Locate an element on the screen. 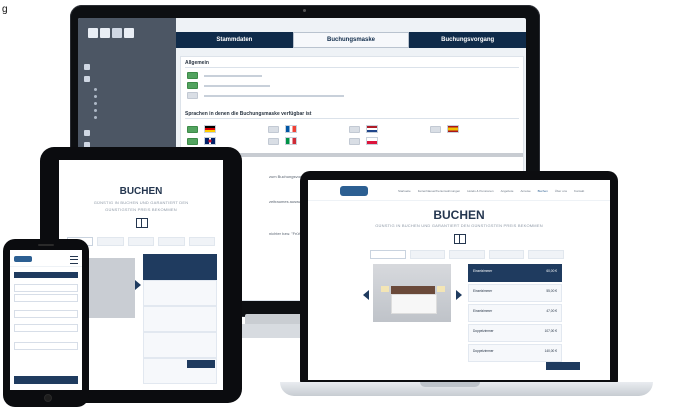 This screenshot has height=414, width=683. room-card: Einzelzimmer 55,00 € is located at coordinates (515, 293).